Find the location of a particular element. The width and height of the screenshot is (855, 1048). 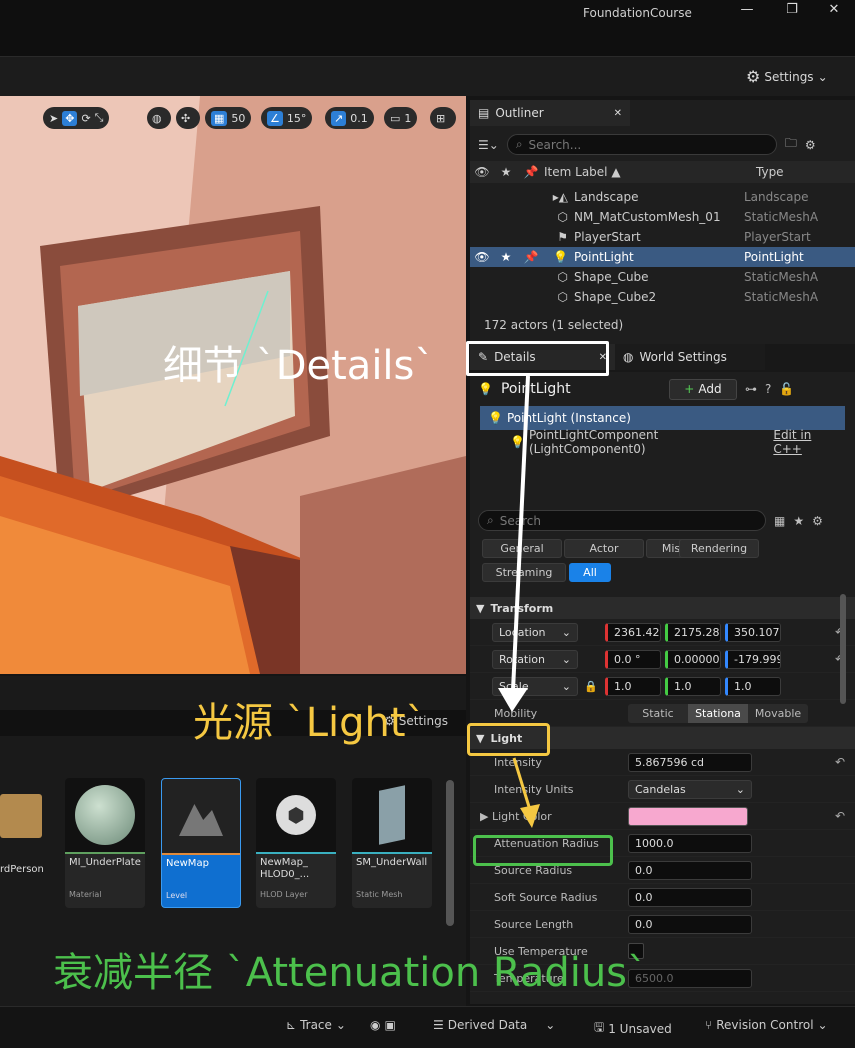

rotation-z: -179.999 is located at coordinates (753, 659).